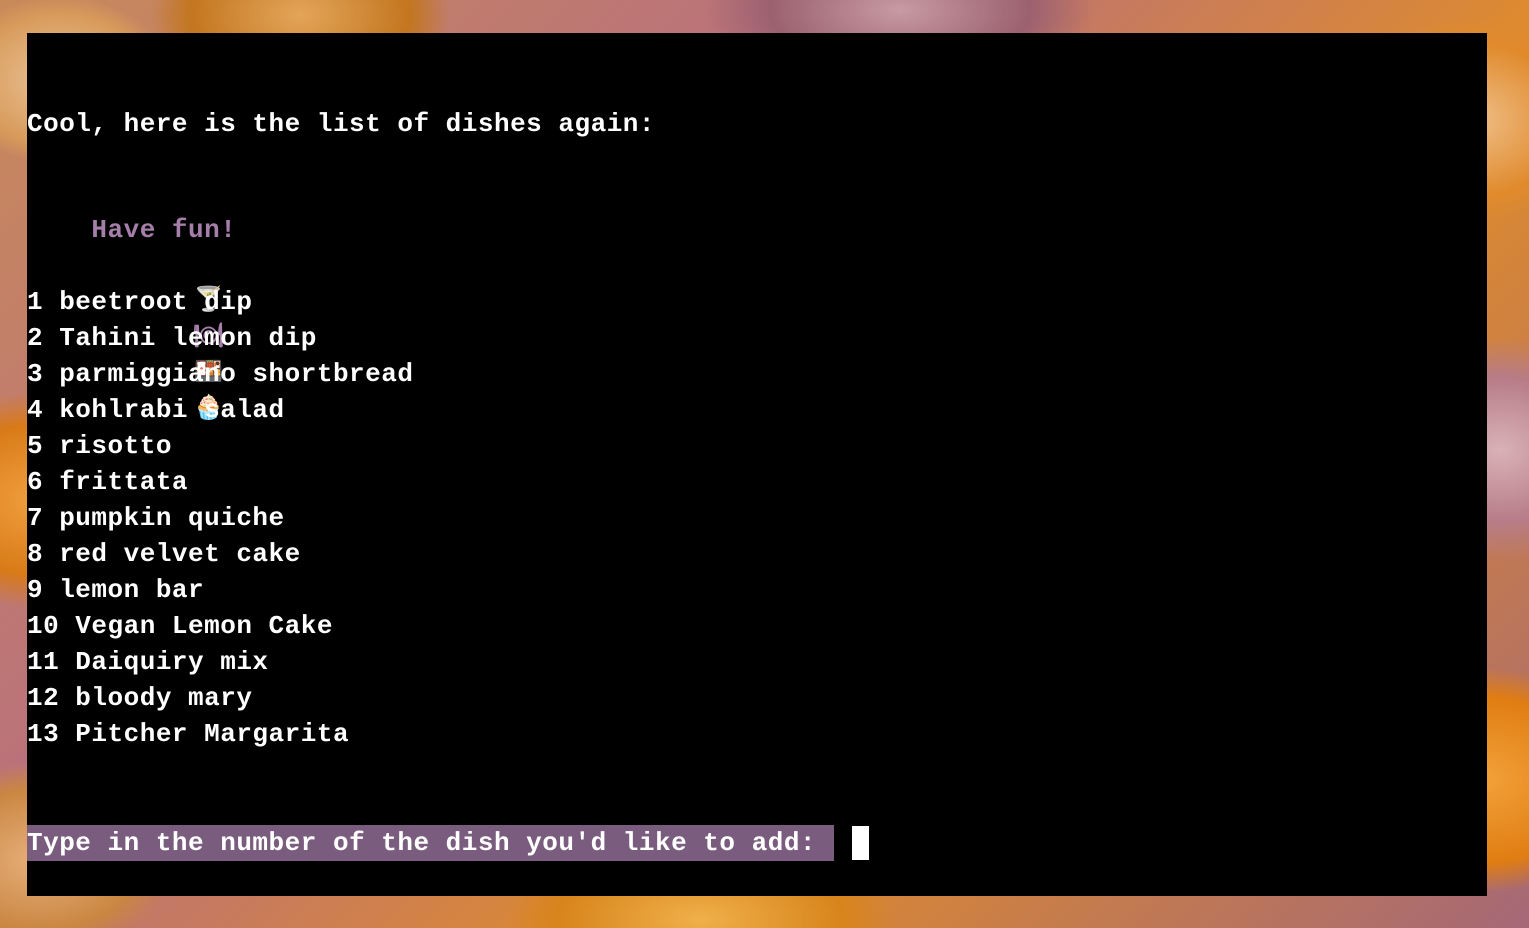 The width and height of the screenshot is (1529, 928). What do you see at coordinates (172, 338) in the screenshot?
I see `list-item: 2 Tahini lemon dip` at bounding box center [172, 338].